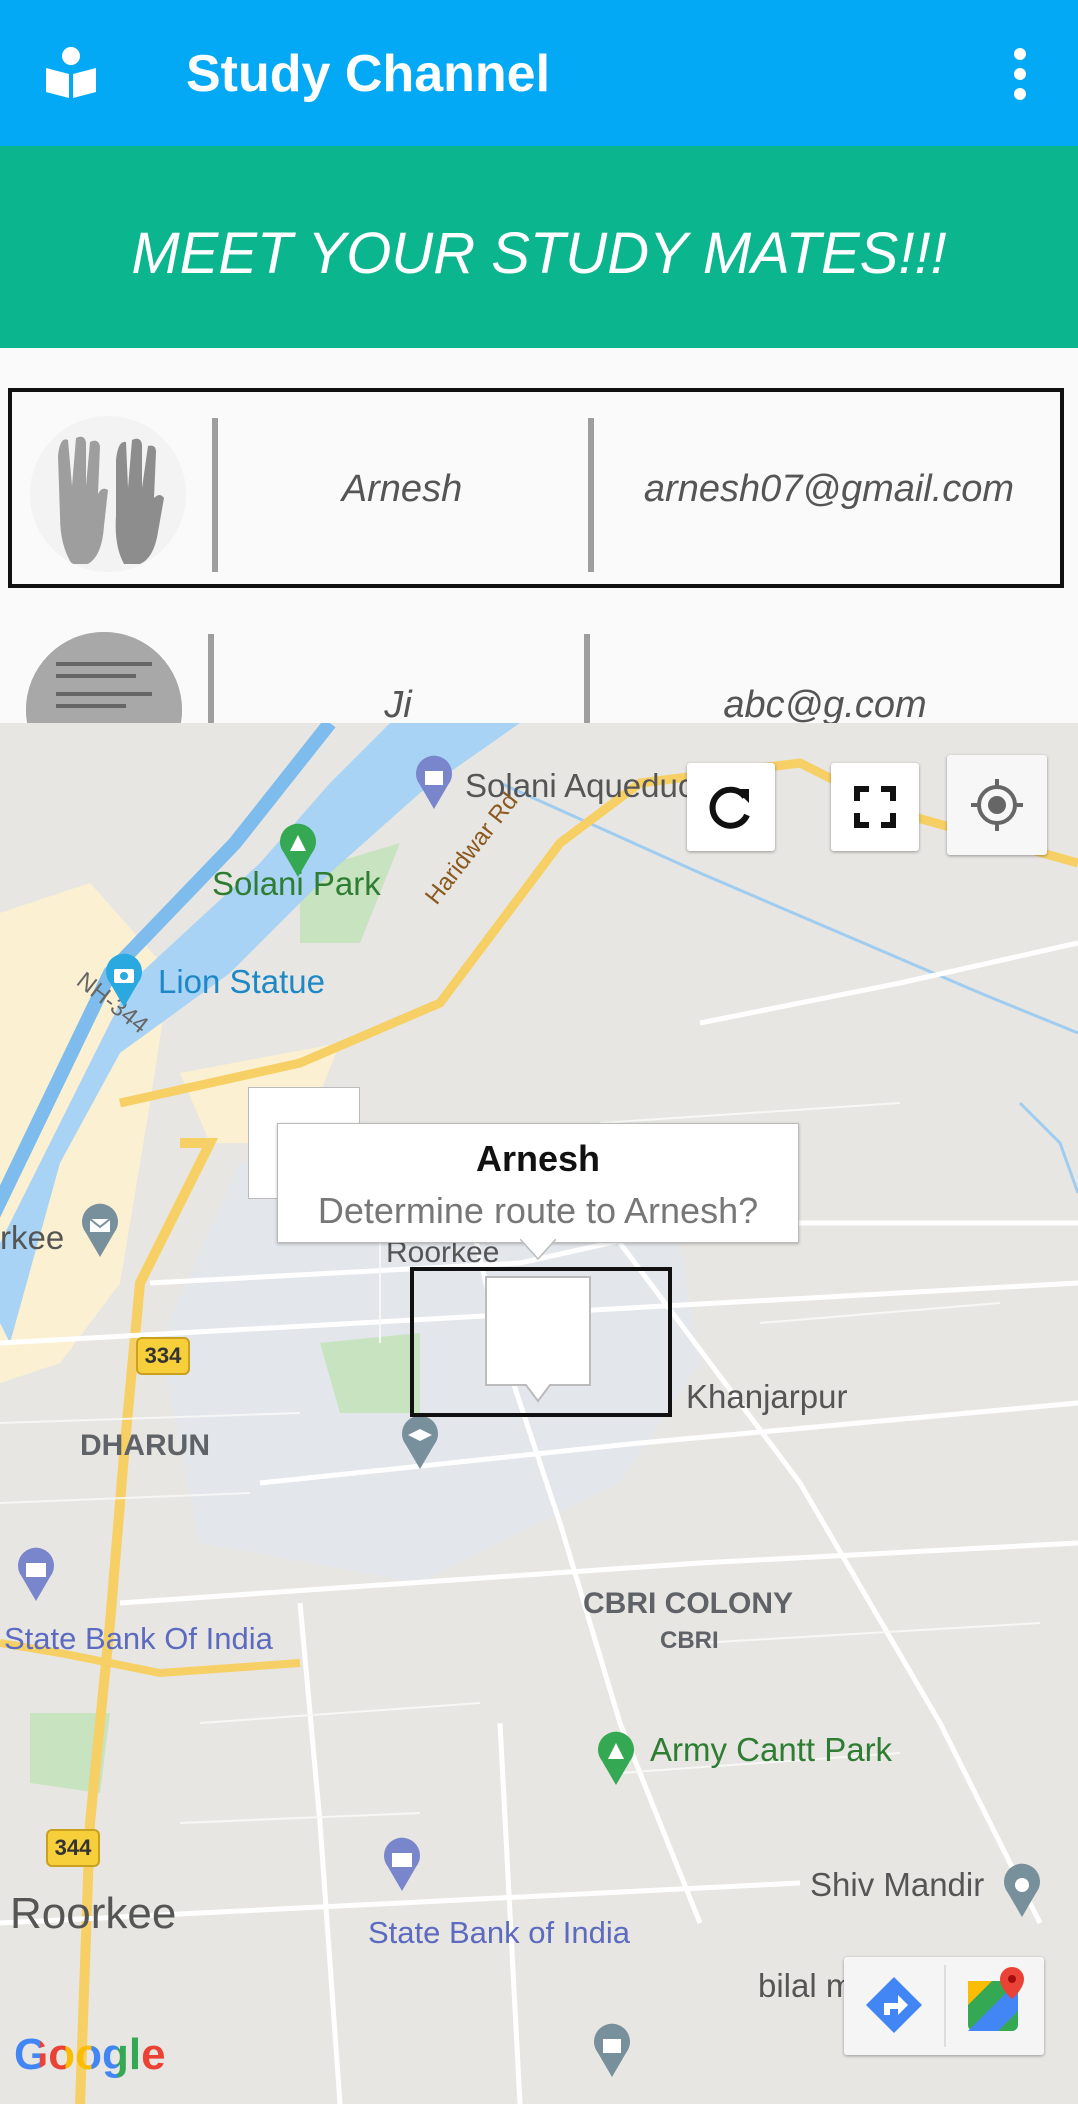 The image size is (1078, 2104). I want to click on map-label: DHARUN, so click(145, 1445).